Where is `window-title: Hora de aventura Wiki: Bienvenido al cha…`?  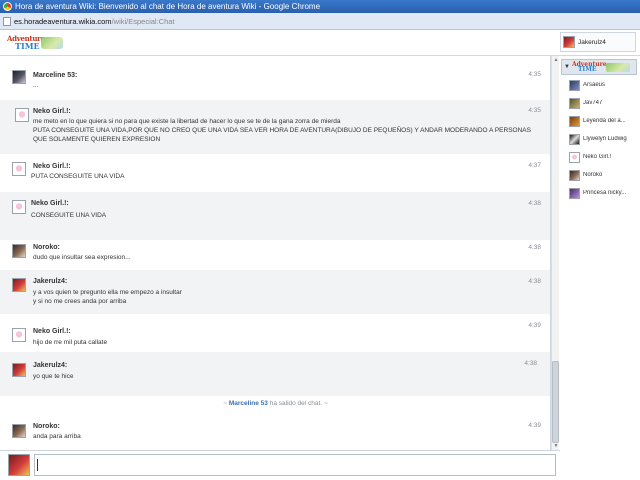
window-title: Hora de aventura Wiki: Bienvenido al cha… is located at coordinates (168, 6).